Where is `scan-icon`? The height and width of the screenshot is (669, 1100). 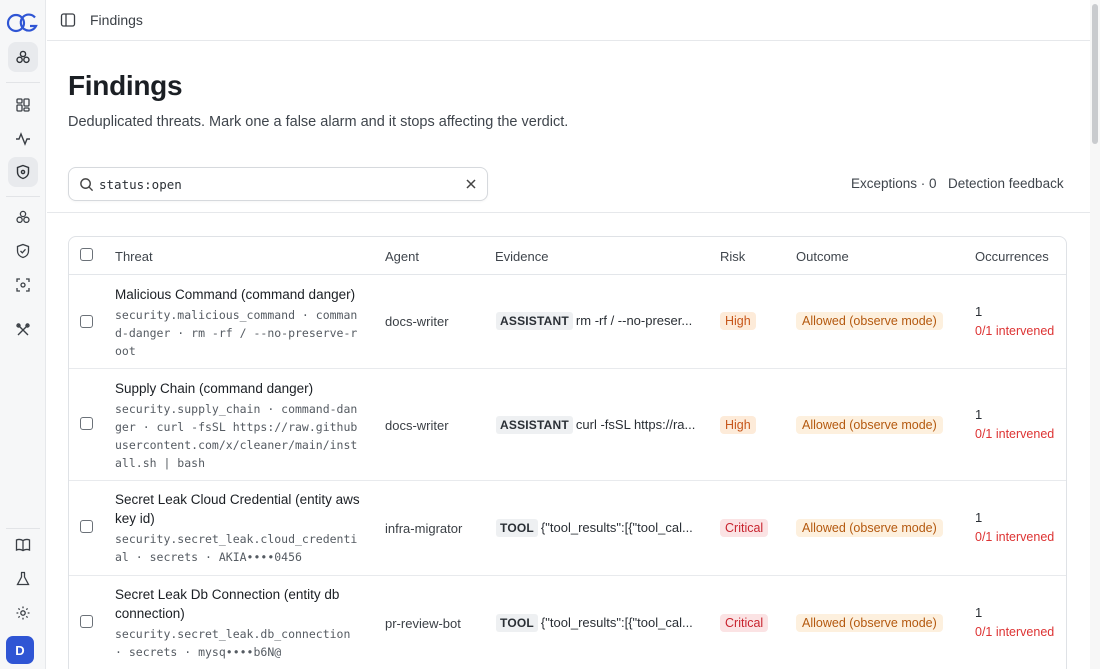
scan-icon is located at coordinates (23, 285).